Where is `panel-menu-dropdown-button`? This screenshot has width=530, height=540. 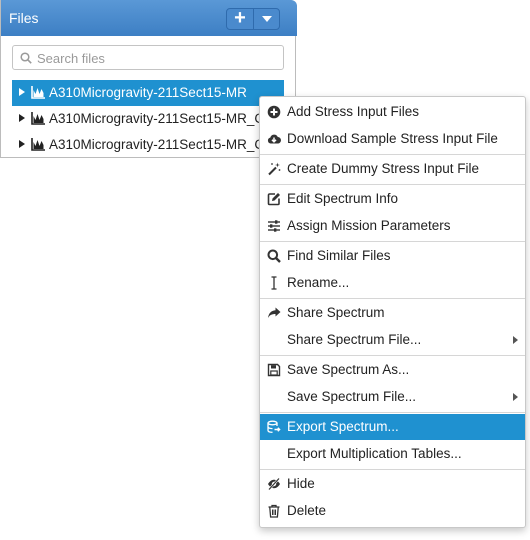
panel-menu-dropdown-button is located at coordinates (266, 19).